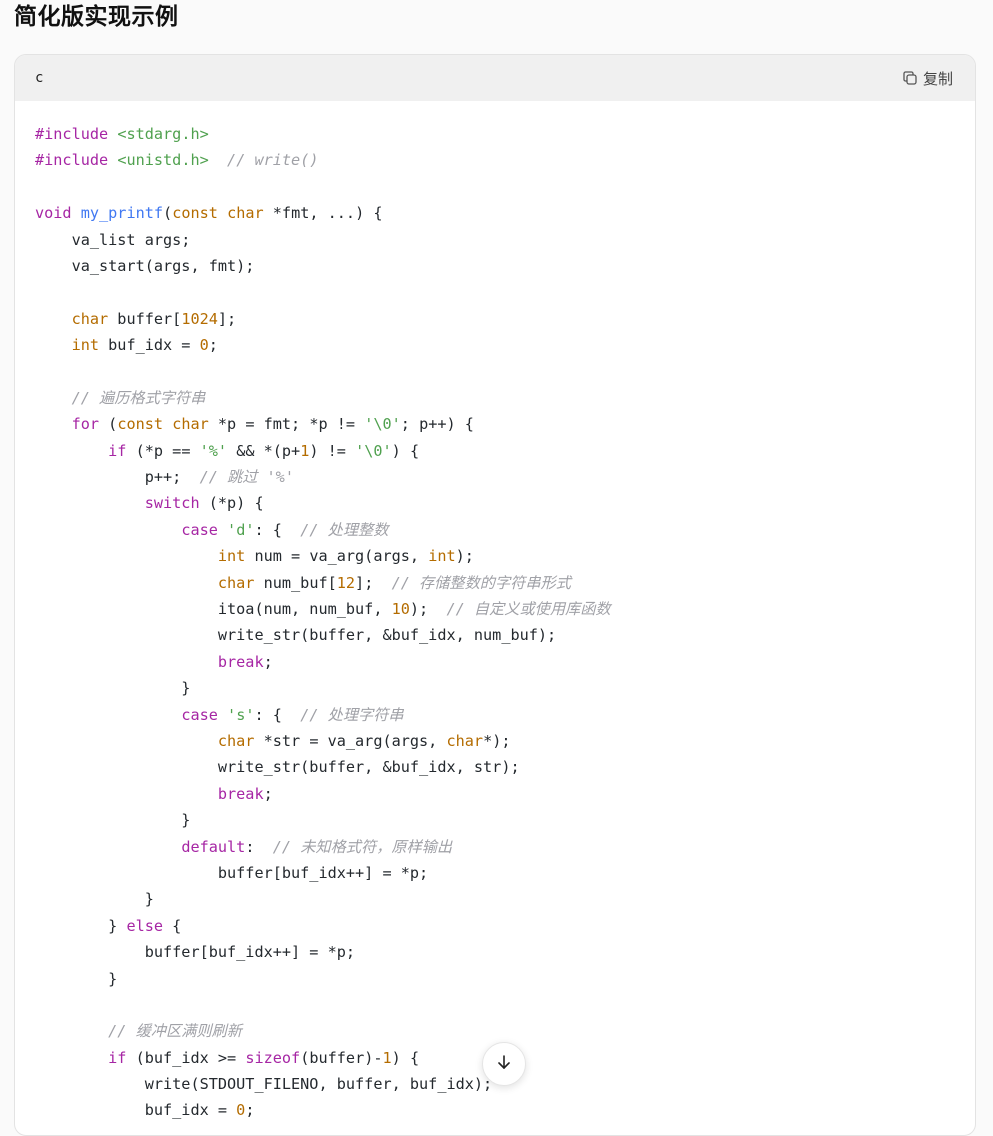 The height and width of the screenshot is (1136, 993). What do you see at coordinates (163, 134) in the screenshot?
I see `code-token: <stdarg.h>` at bounding box center [163, 134].